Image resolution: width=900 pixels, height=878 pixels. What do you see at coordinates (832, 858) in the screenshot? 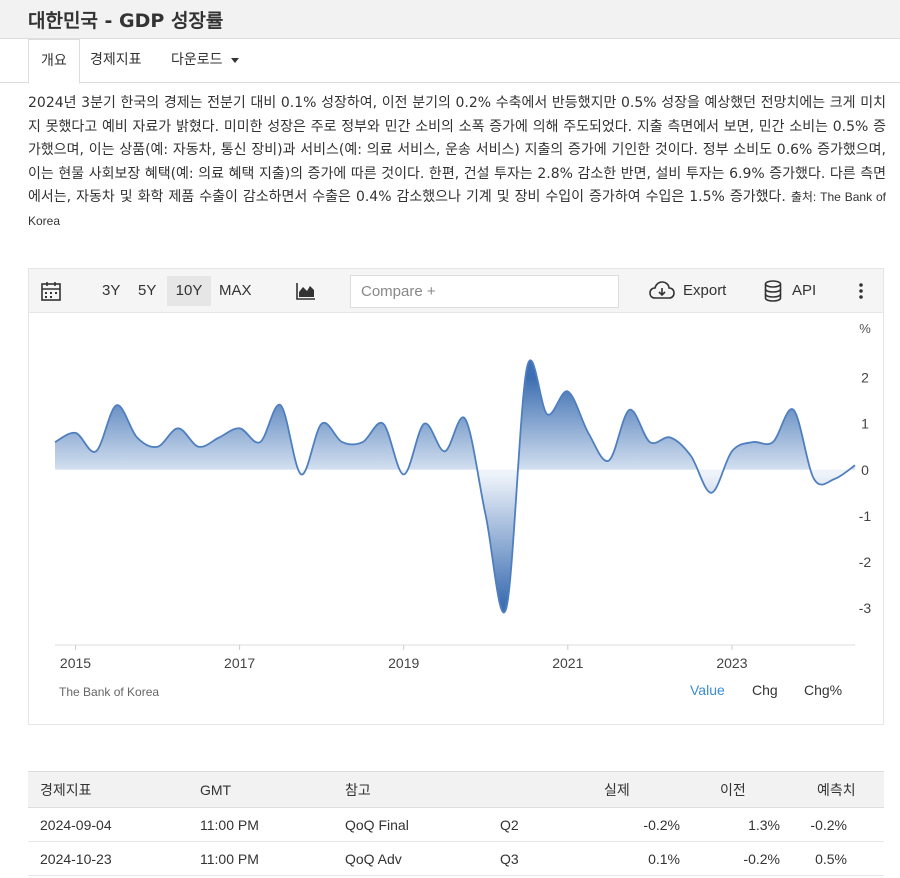
I see `row-forecast: 0.5%` at bounding box center [832, 858].